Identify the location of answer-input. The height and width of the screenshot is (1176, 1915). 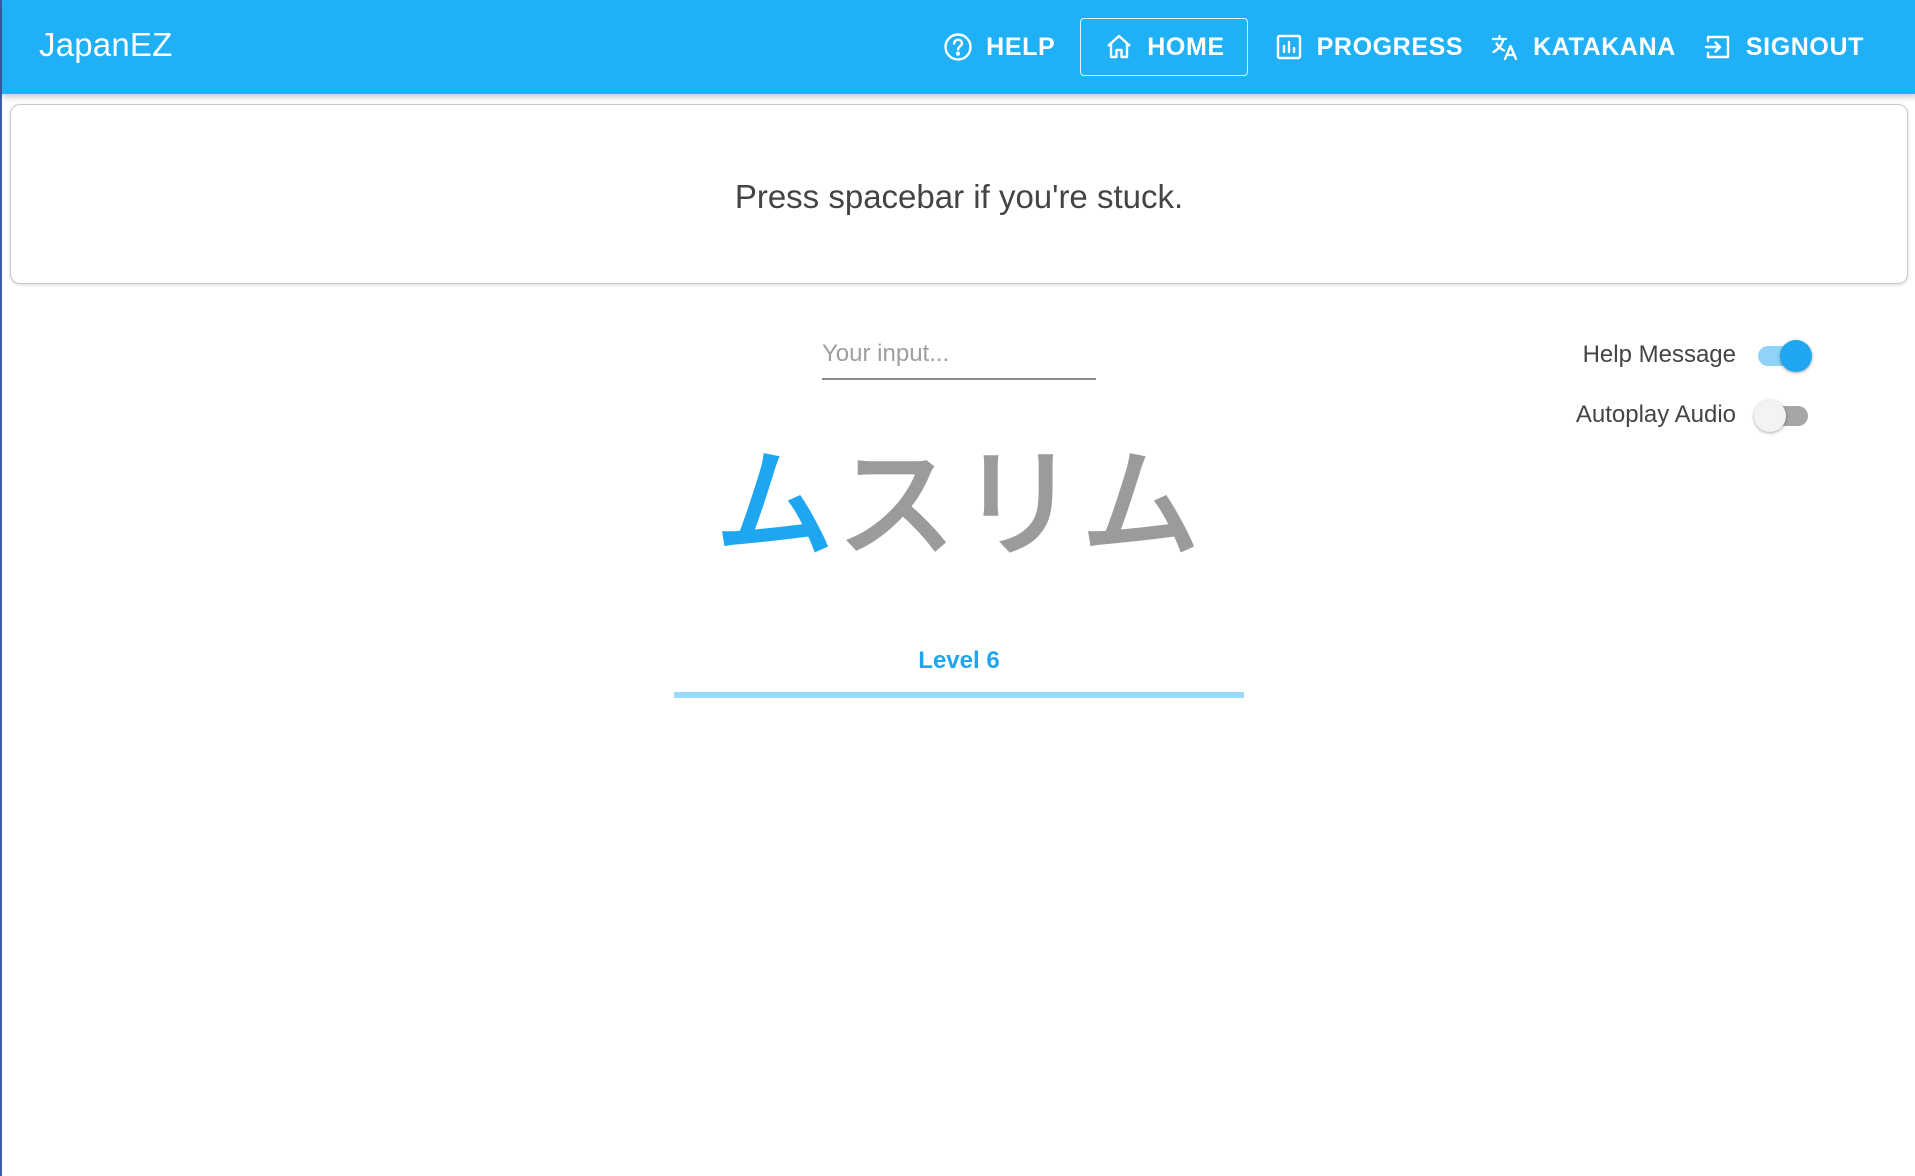
(959, 354).